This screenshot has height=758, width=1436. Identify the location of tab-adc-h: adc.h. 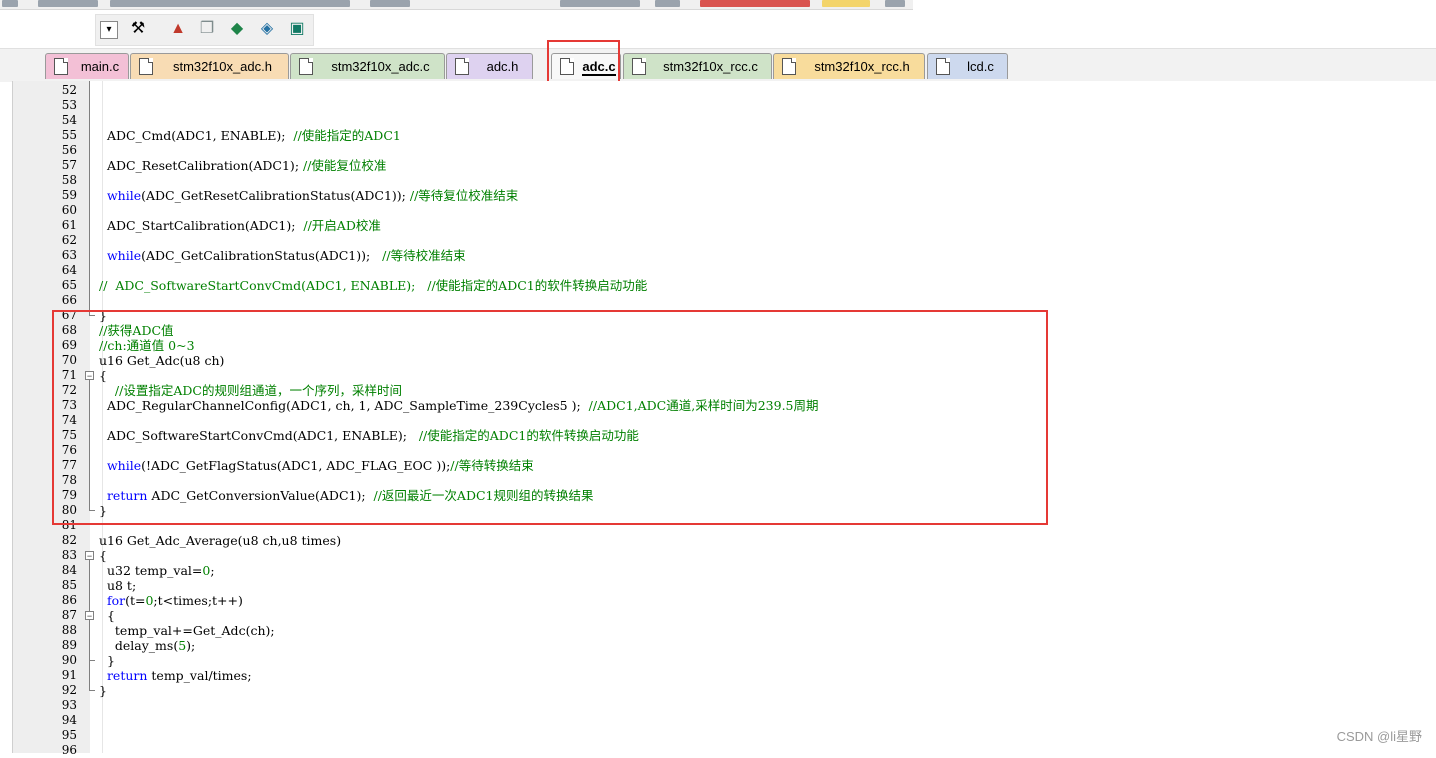
(489, 66).